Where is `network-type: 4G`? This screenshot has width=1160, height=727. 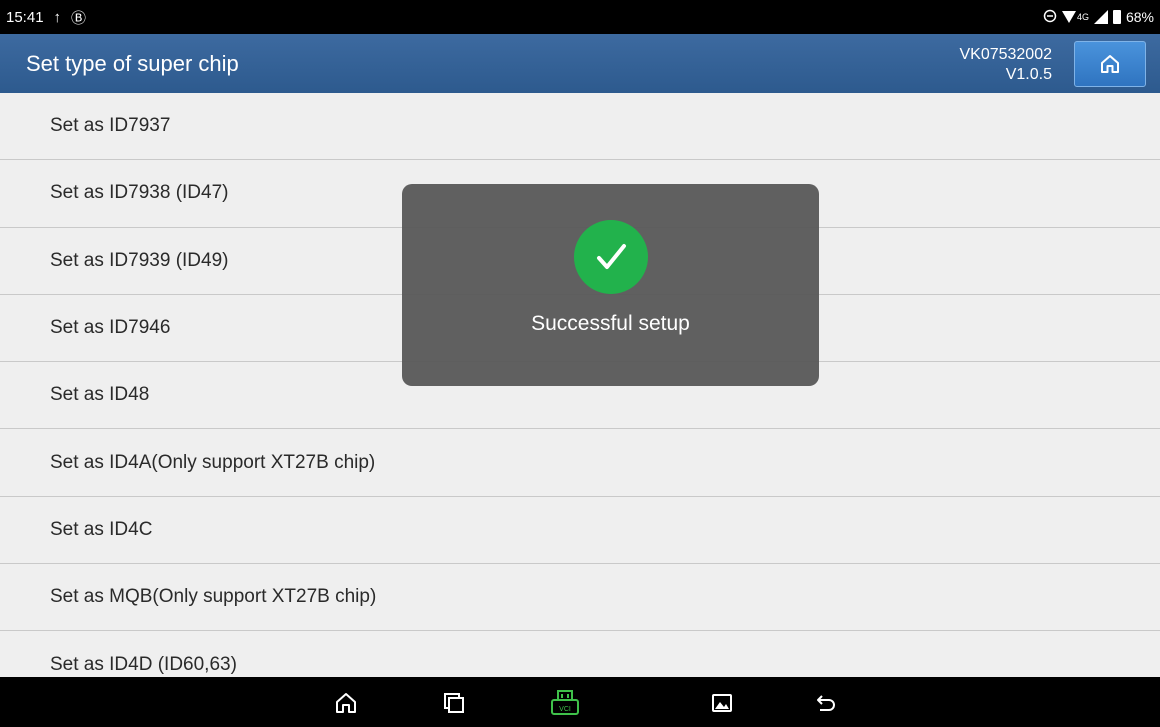
network-type: 4G is located at coordinates (1082, 17).